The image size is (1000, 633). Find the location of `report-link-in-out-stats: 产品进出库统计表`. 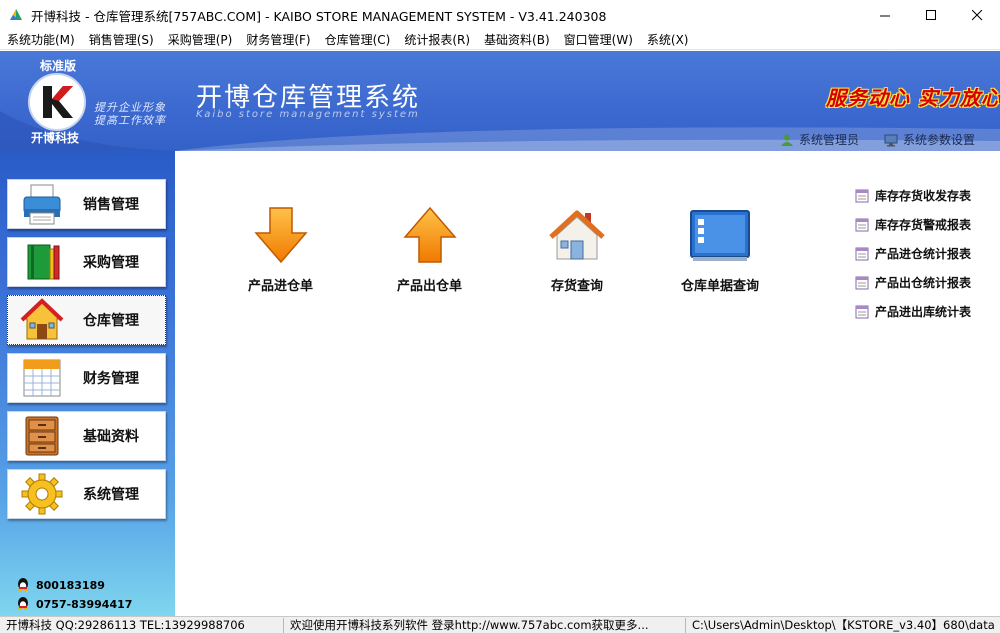

report-link-in-out-stats: 产品进出库统计表 is located at coordinates (913, 311).